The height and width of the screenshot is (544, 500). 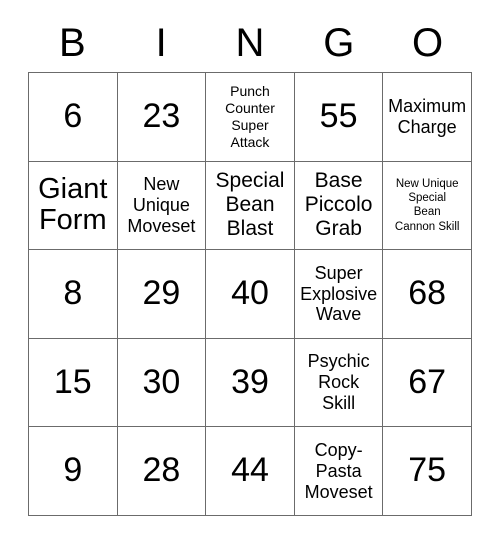 I want to click on bingo-cell-label: 29, so click(x=161, y=293).